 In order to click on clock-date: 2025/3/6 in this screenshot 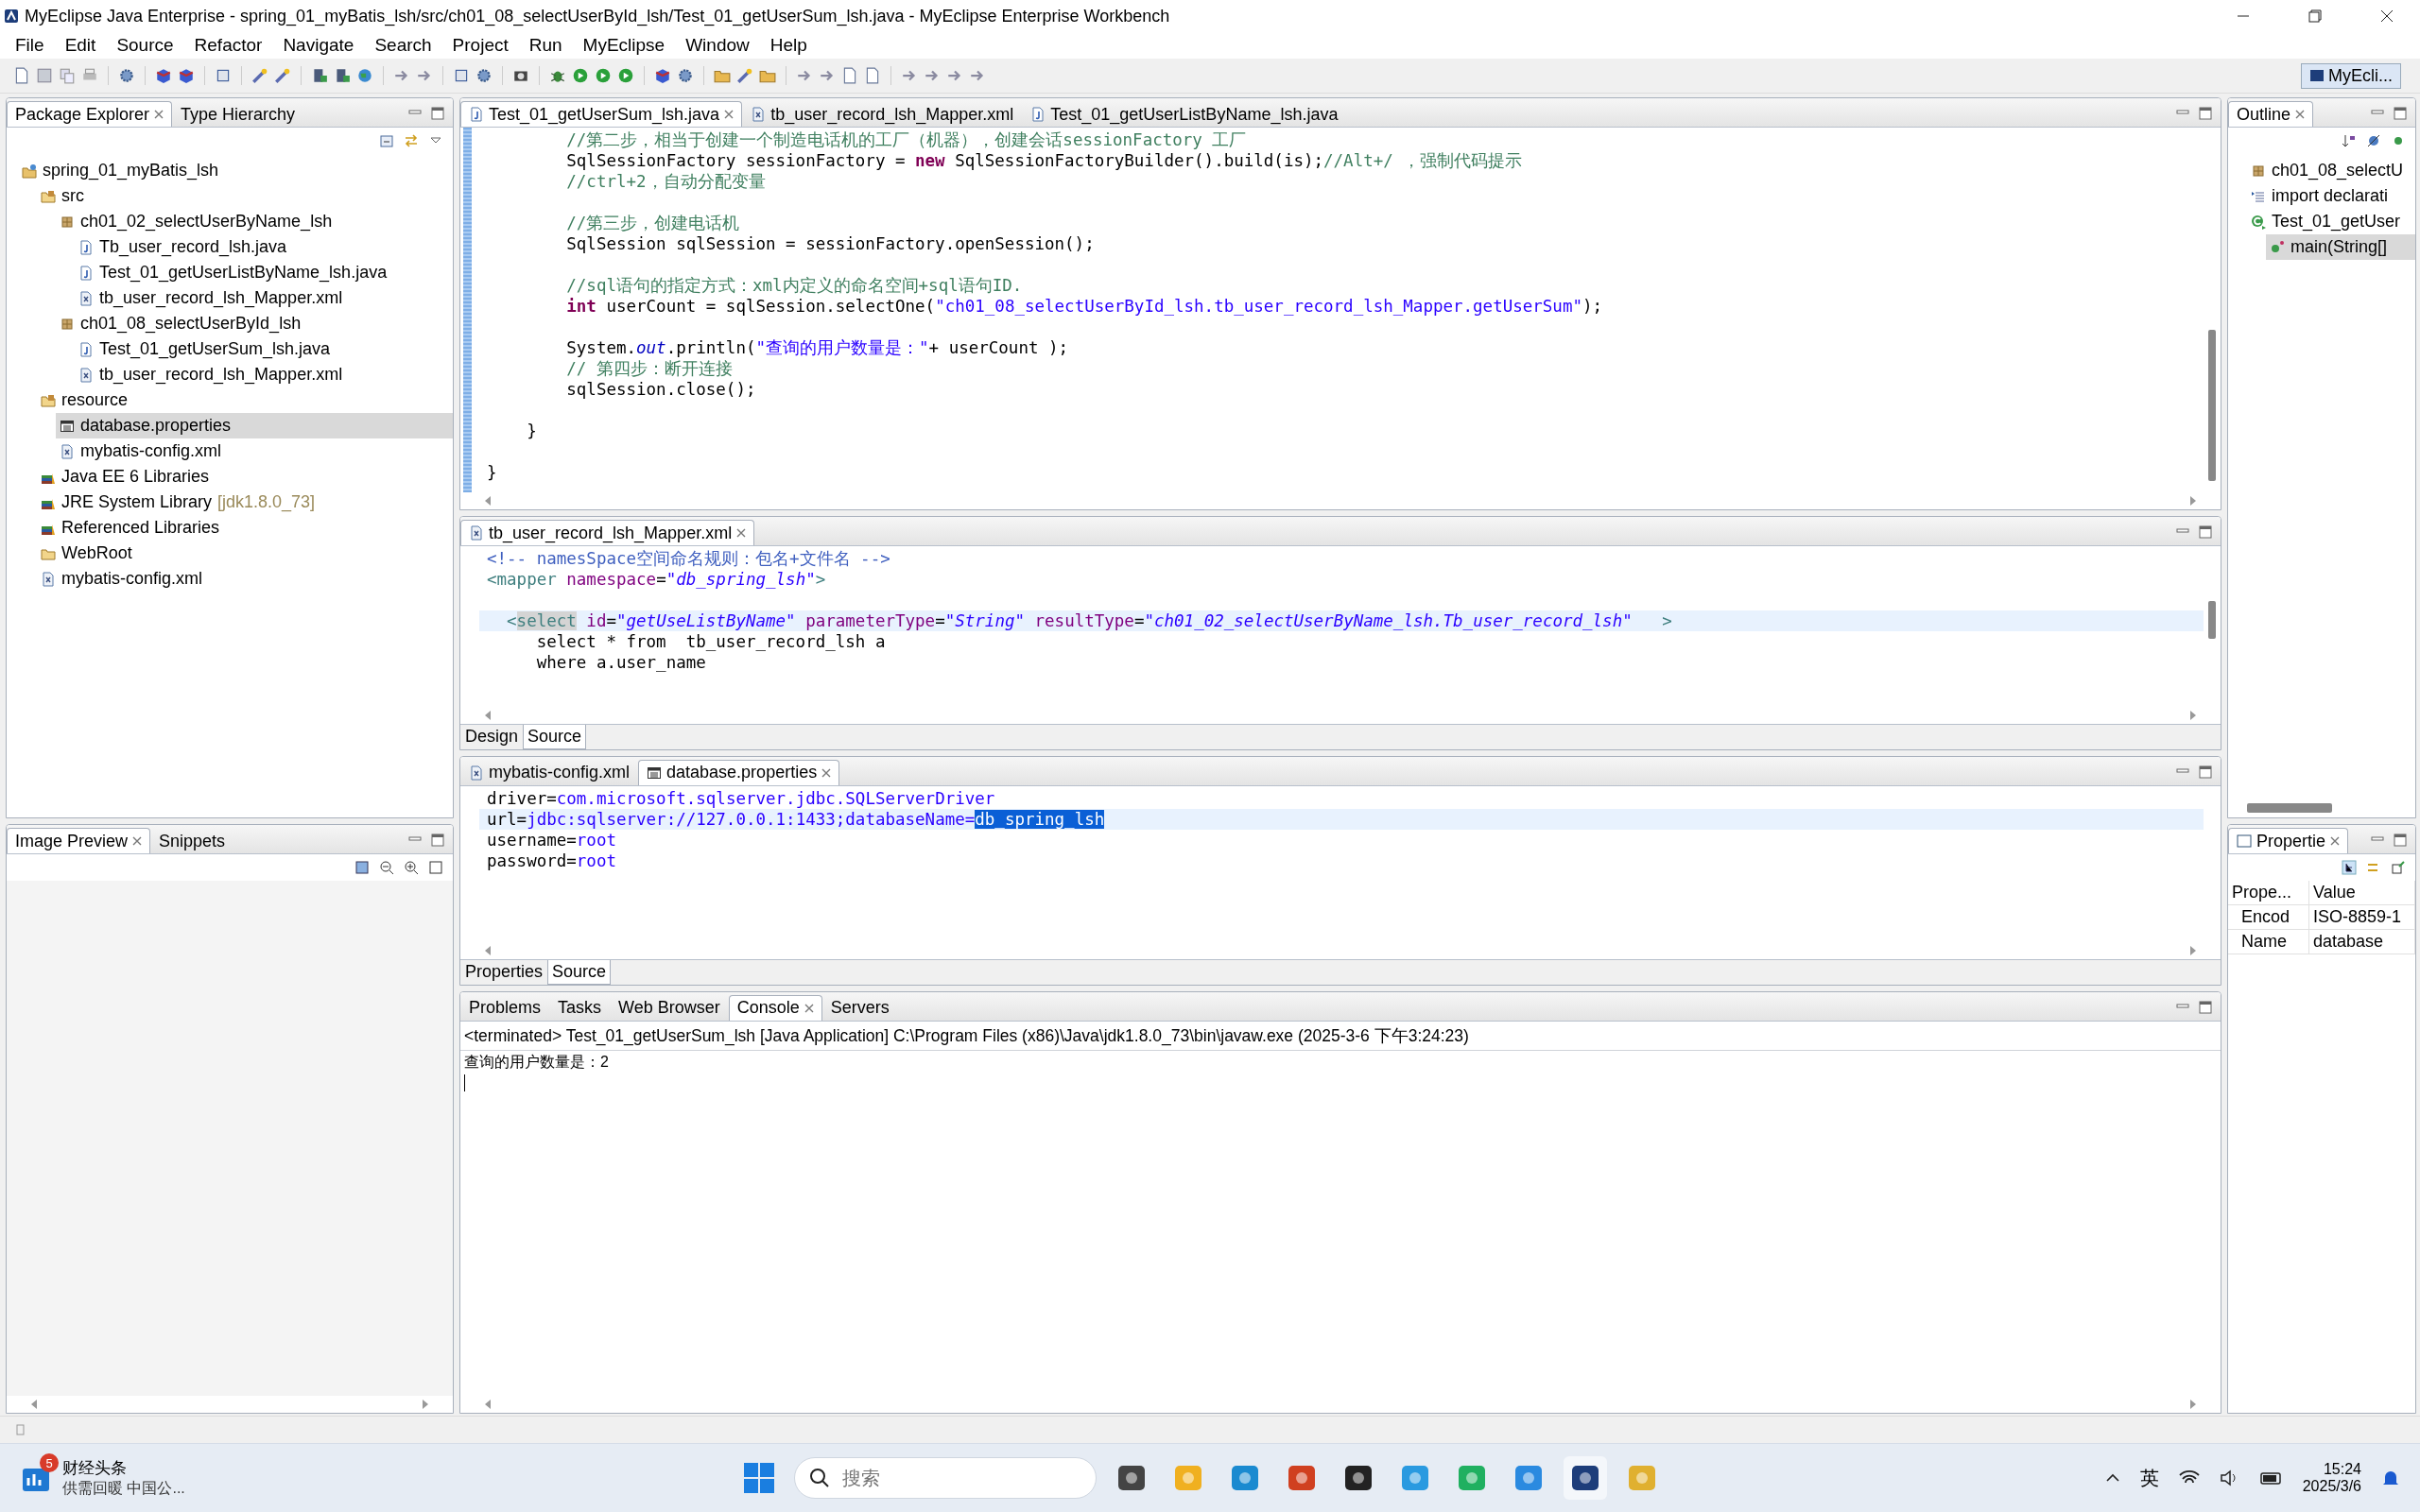, I will do `click(2331, 1486)`.